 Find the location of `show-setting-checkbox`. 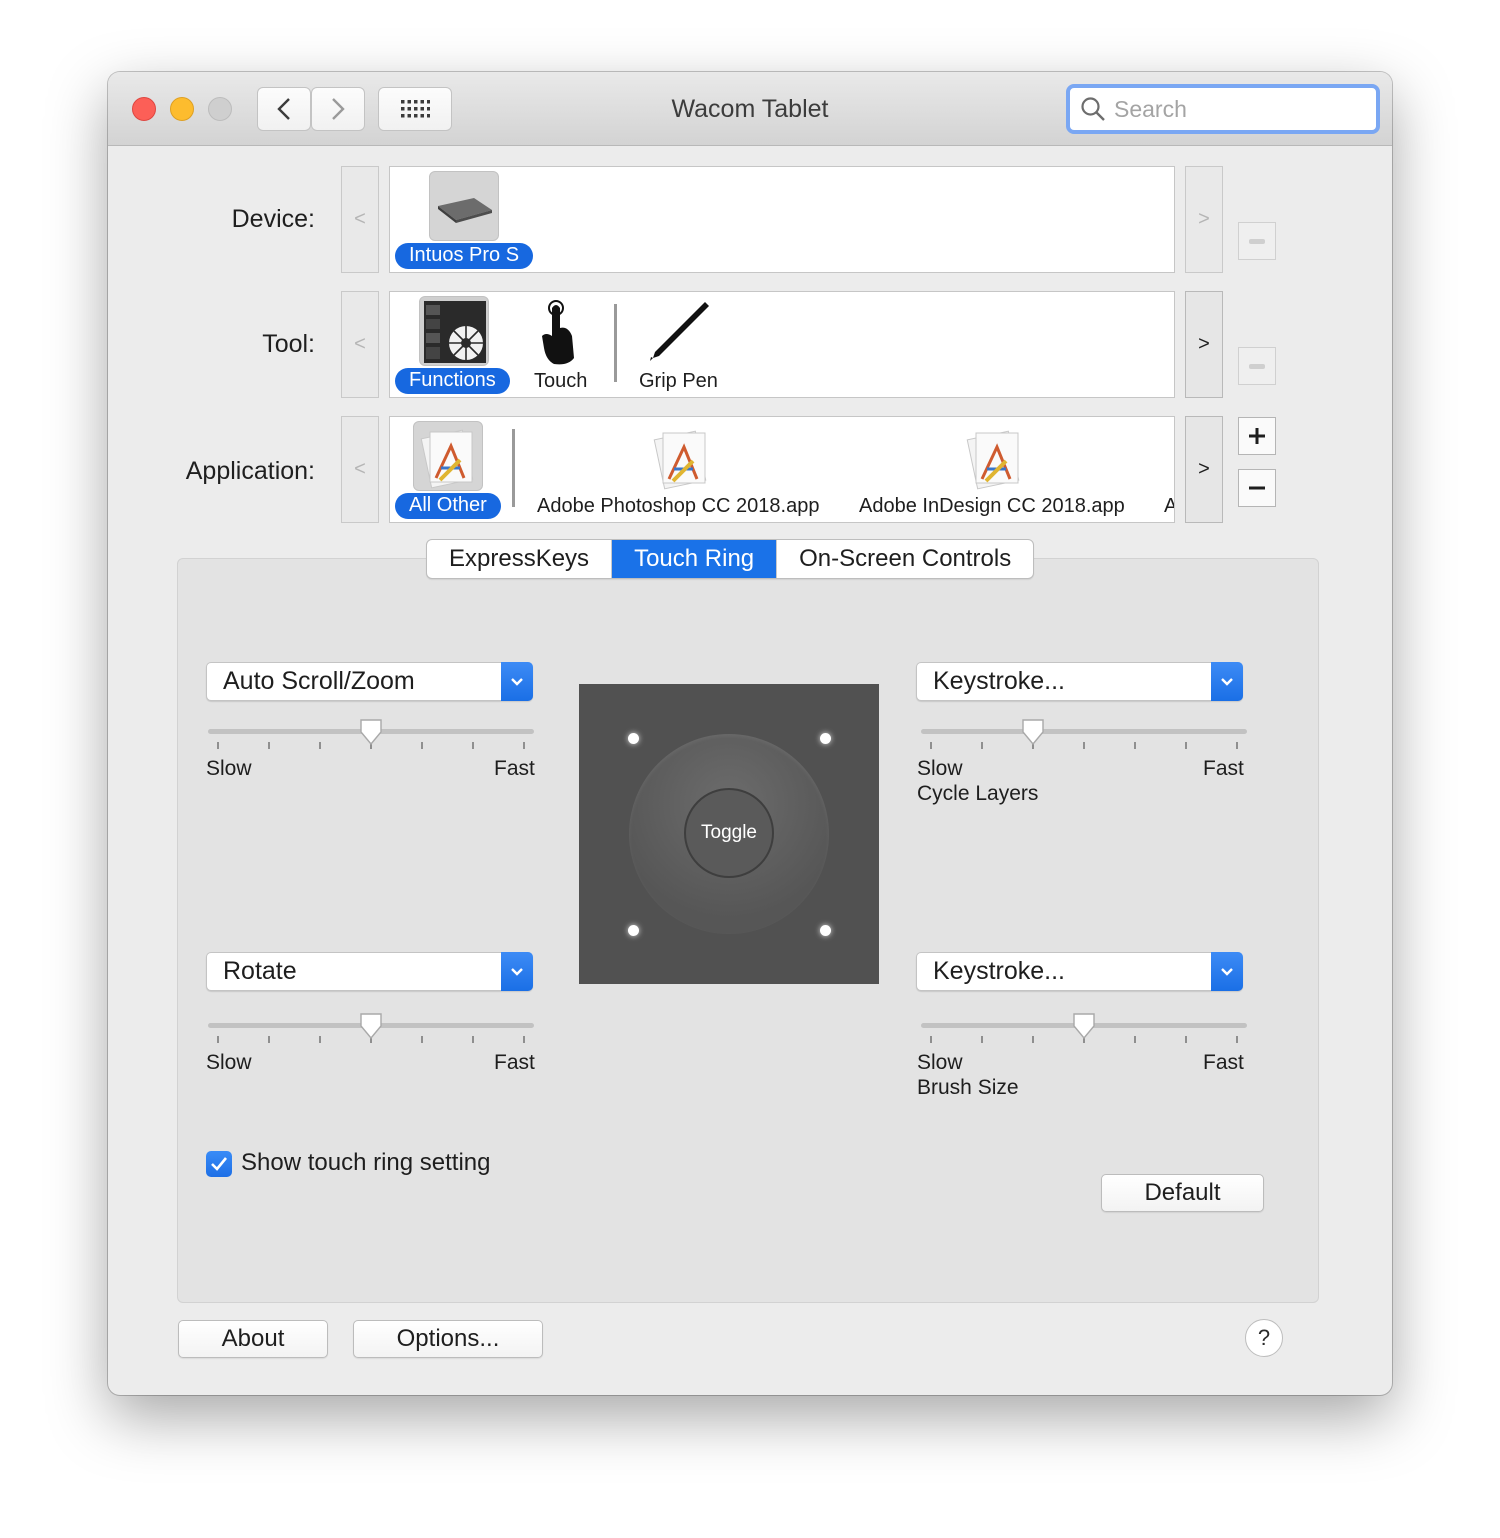

show-setting-checkbox is located at coordinates (219, 1164).